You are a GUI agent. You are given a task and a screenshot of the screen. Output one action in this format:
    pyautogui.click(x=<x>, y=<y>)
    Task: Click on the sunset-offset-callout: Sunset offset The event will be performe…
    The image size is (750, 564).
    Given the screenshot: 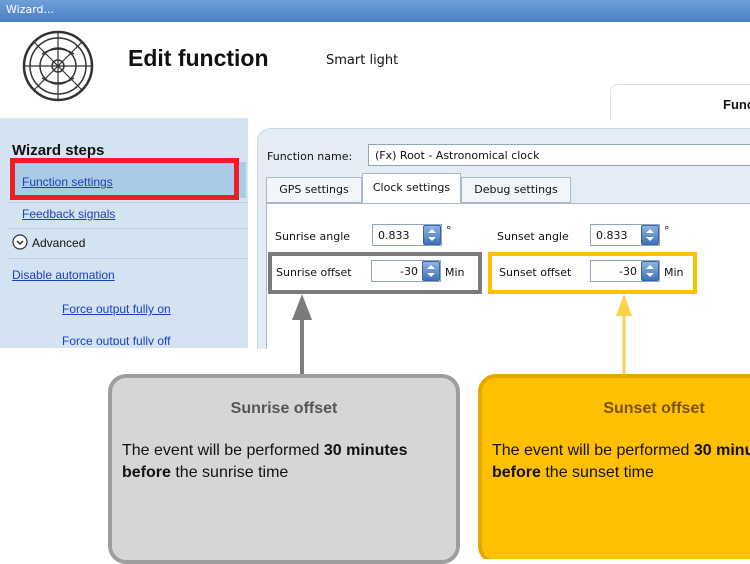 What is the action you would take?
    pyautogui.click(x=614, y=466)
    